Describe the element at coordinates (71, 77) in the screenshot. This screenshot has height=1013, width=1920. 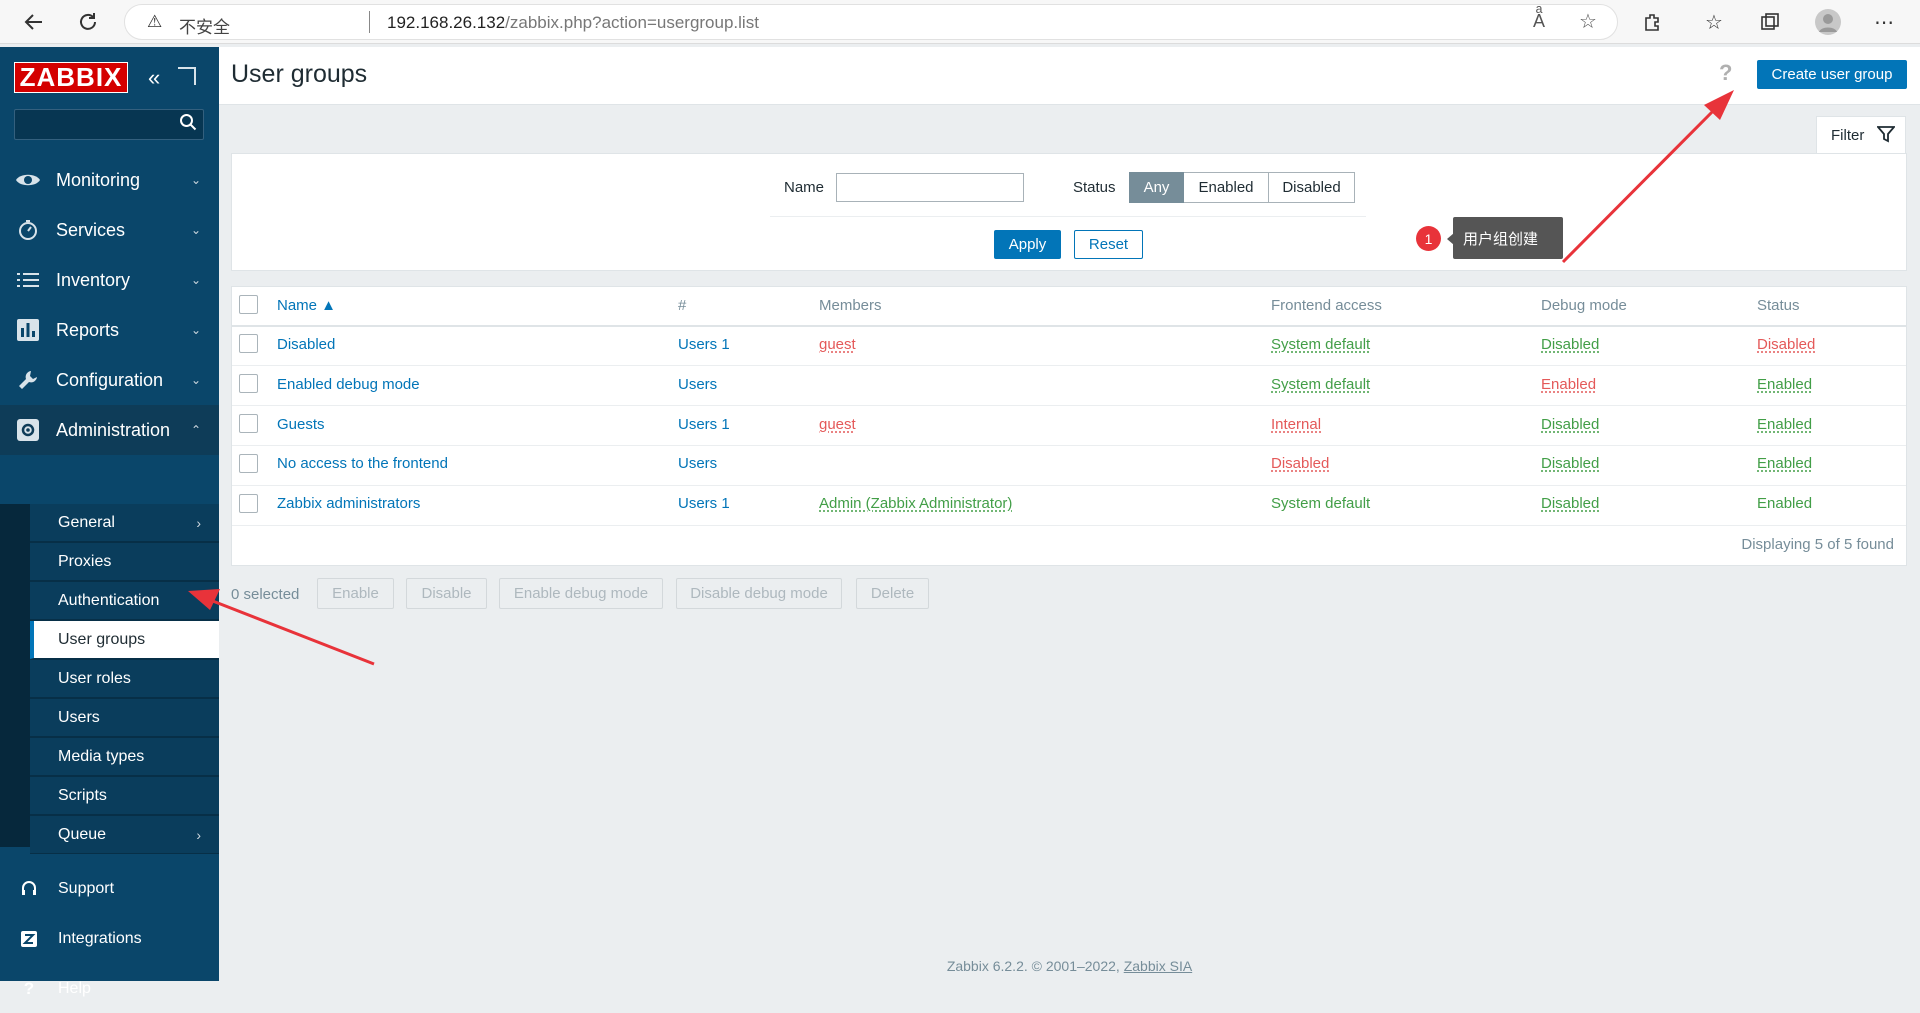
I see `zabbix-logo: ZABBIX` at that location.